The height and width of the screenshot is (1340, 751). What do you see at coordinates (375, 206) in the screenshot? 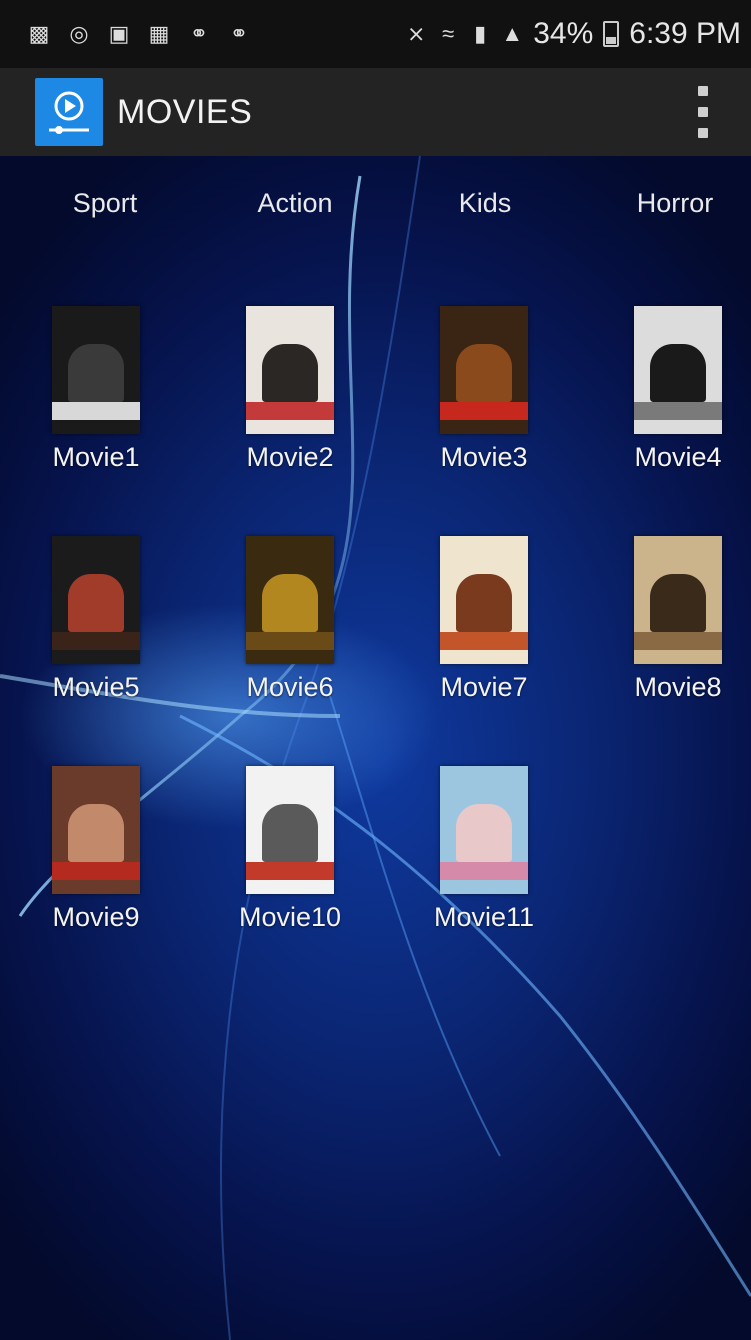
I see `category-row: Sport Action Kids Horror` at bounding box center [375, 206].